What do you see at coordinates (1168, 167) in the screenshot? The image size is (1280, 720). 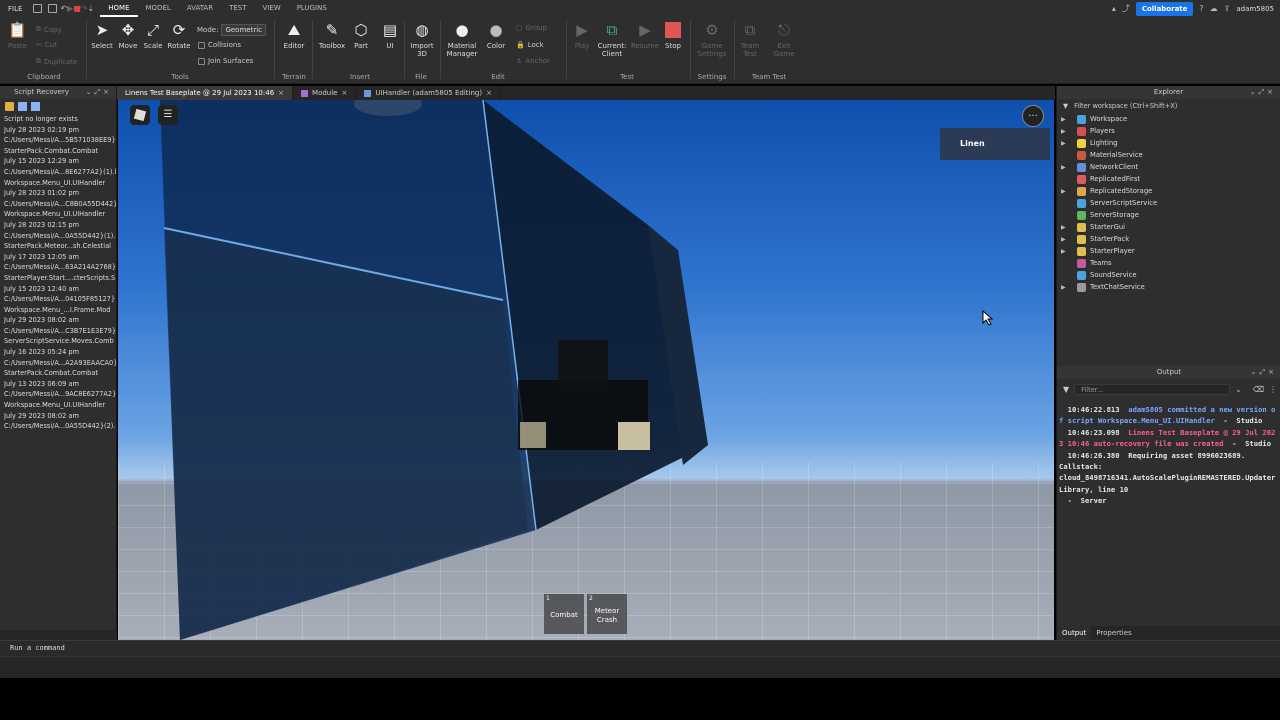 I see `explorer-item: ▶ NetworkClient` at bounding box center [1168, 167].